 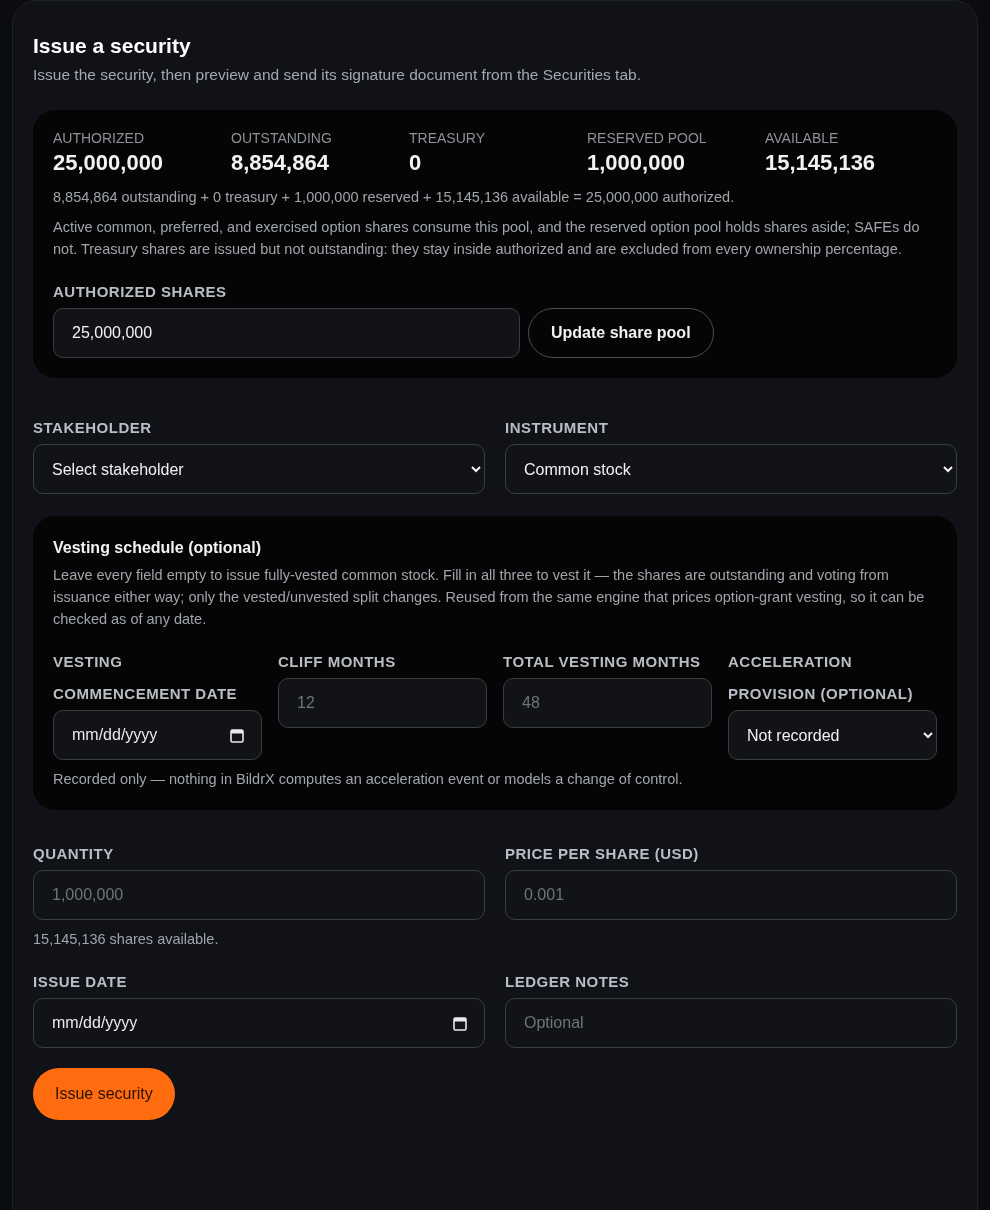 I want to click on input-field: 12, so click(x=382, y=703).